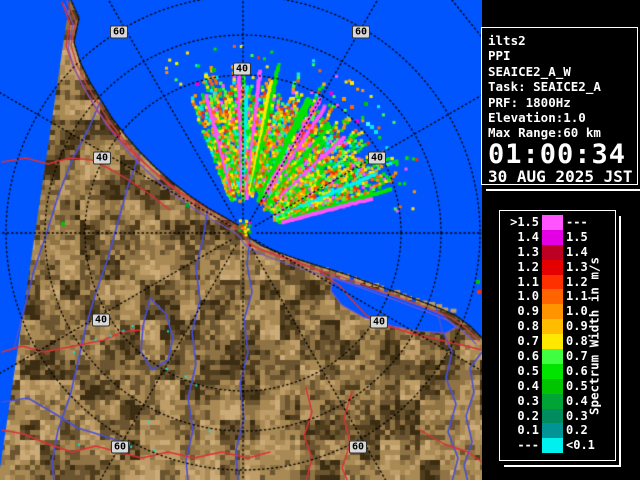  Describe the element at coordinates (528, 385) in the screenshot. I see `legend-left-label: 0.4` at that location.